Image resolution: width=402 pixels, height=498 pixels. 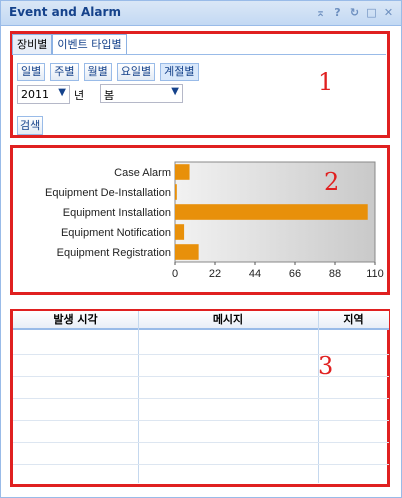 I want to click on column-header-time: 발생 시각, so click(x=75, y=320).